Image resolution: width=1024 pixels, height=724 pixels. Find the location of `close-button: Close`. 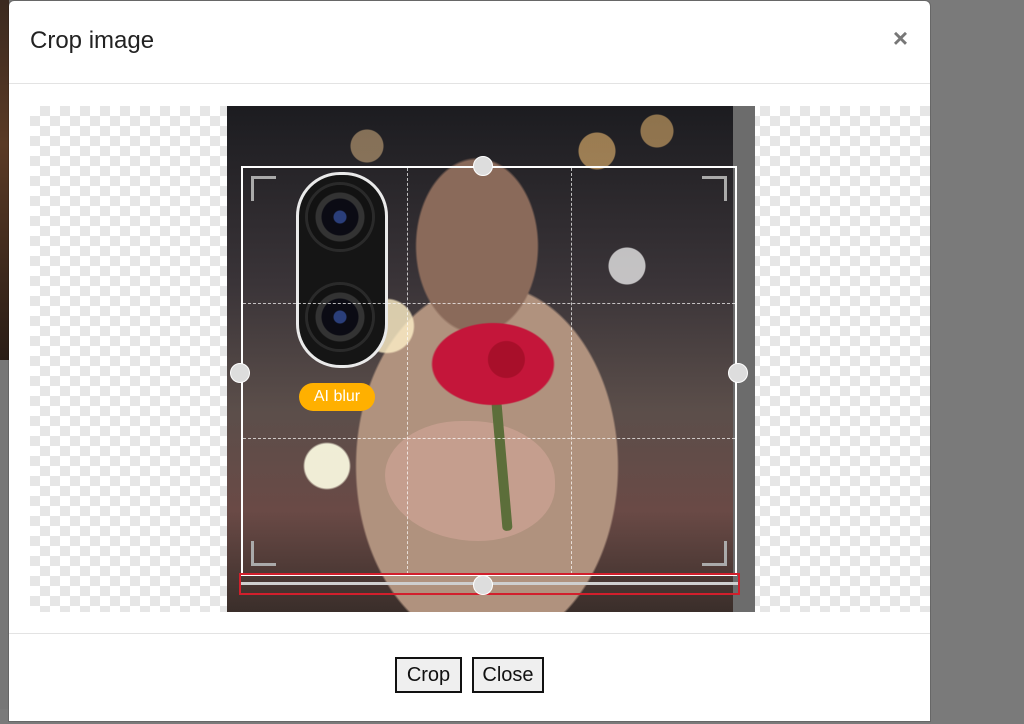

close-button: Close is located at coordinates (508, 675).